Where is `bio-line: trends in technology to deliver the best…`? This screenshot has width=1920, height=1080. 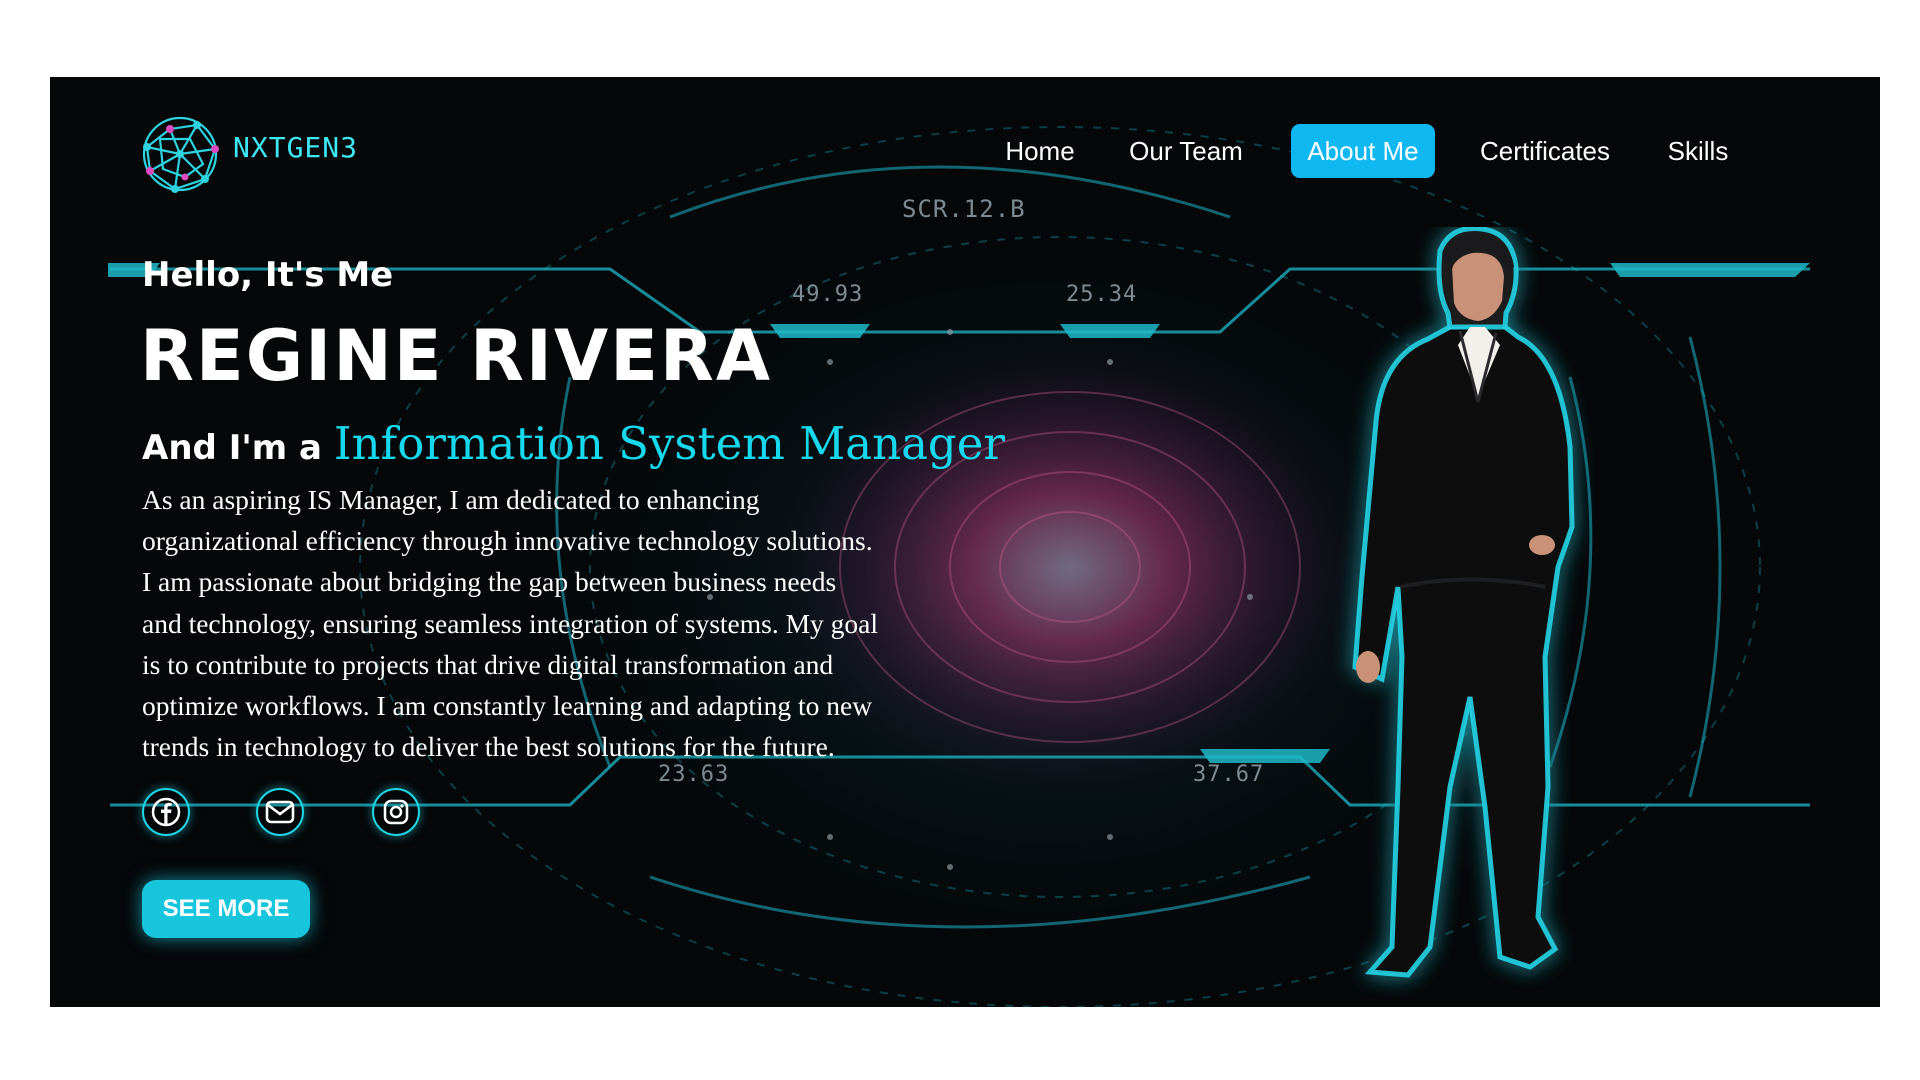 bio-line: trends in technology to deliver the best… is located at coordinates (488, 747).